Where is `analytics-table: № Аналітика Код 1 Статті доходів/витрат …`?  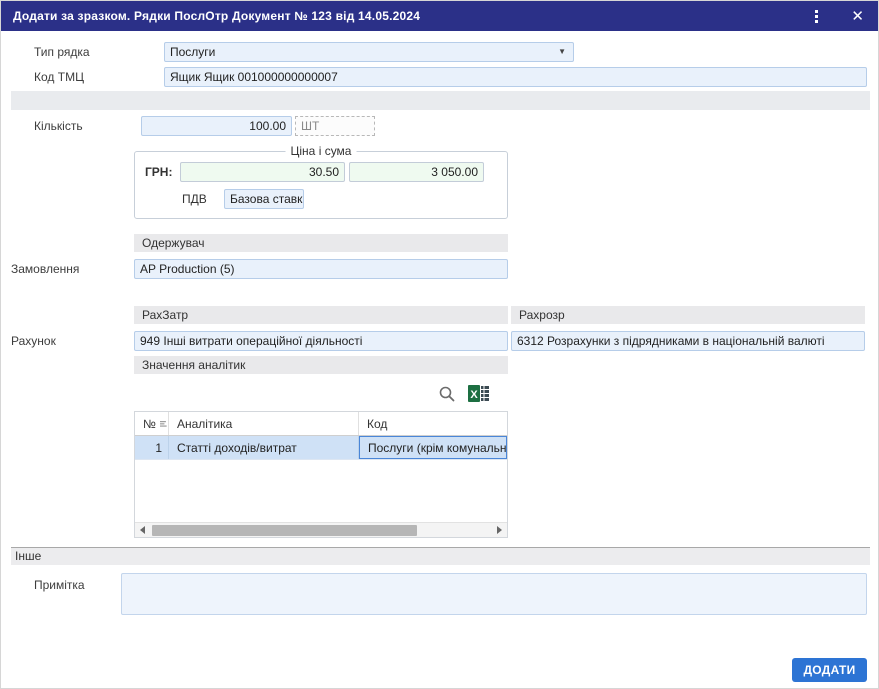 analytics-table: № Аналітика Код 1 Статті доходів/витрат … is located at coordinates (321, 474).